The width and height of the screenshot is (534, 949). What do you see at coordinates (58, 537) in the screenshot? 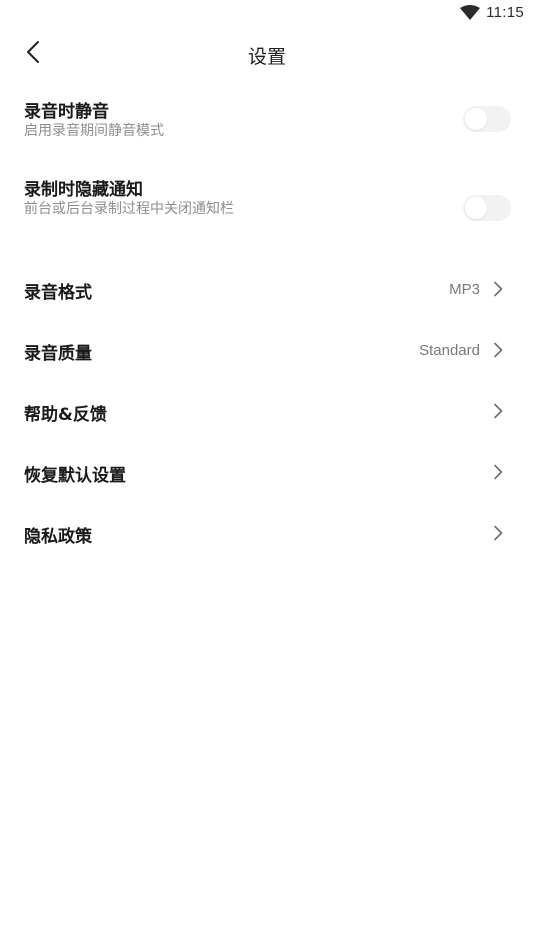
I see `nav-label: 隐私政策` at bounding box center [58, 537].